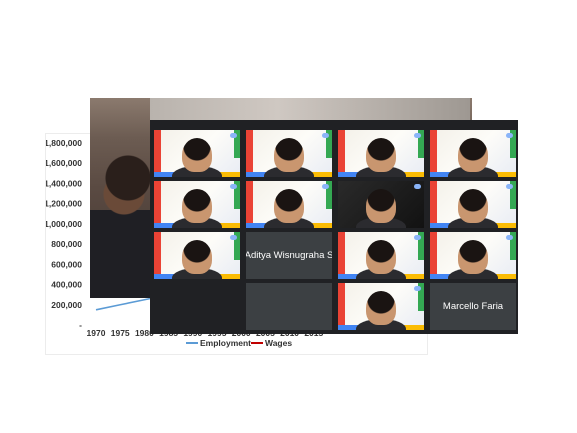 Image resolution: width=577 pixels, height=433 pixels. I want to click on participant-name-label: Marcello Faria, so click(473, 306).